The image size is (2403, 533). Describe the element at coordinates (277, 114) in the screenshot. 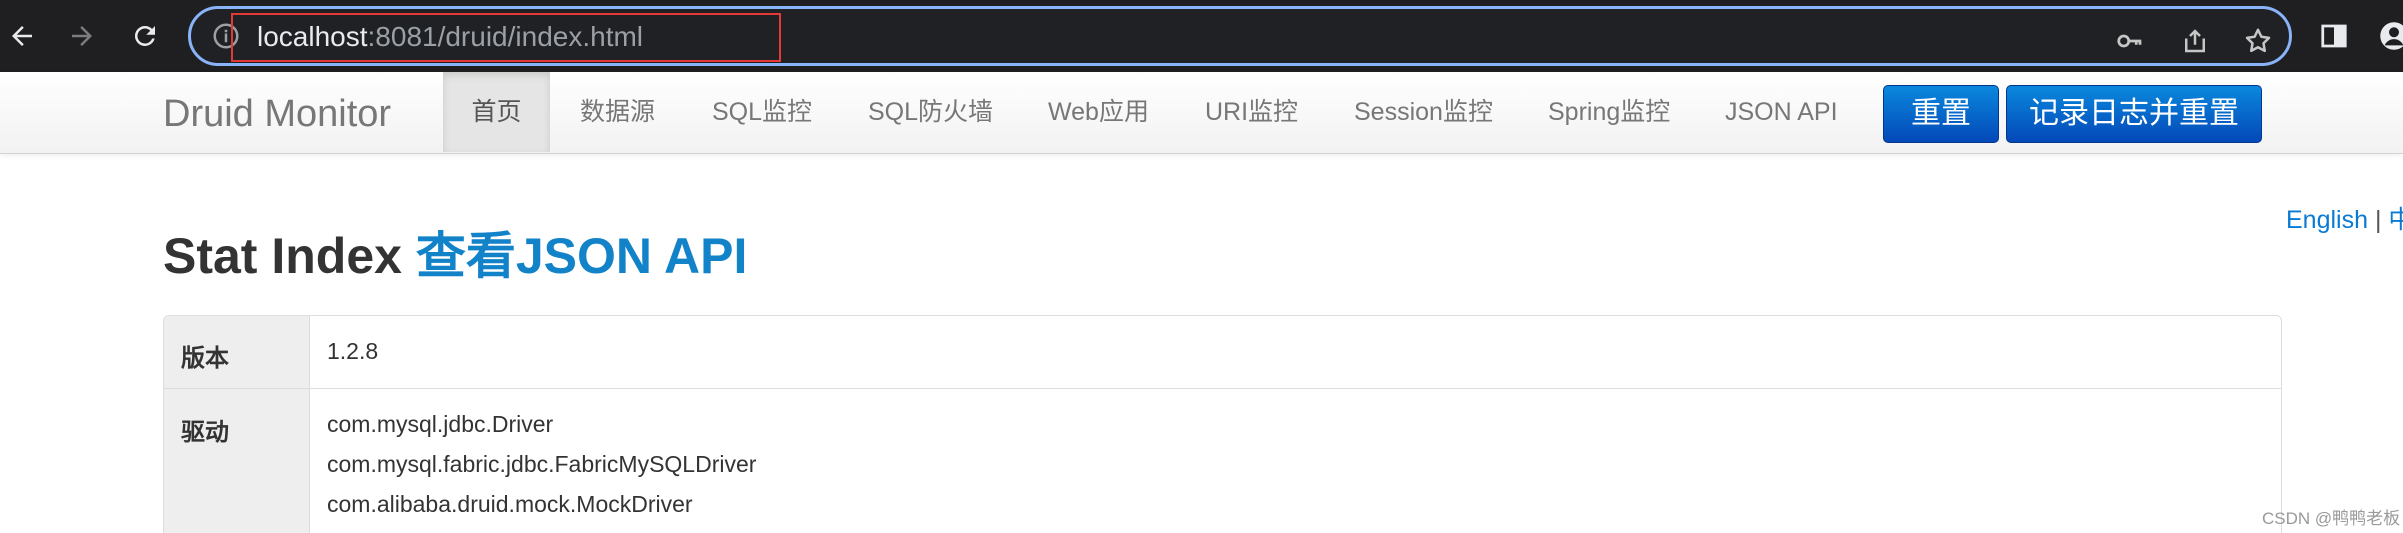

I see `brand-logo: Druid Monitor` at that location.